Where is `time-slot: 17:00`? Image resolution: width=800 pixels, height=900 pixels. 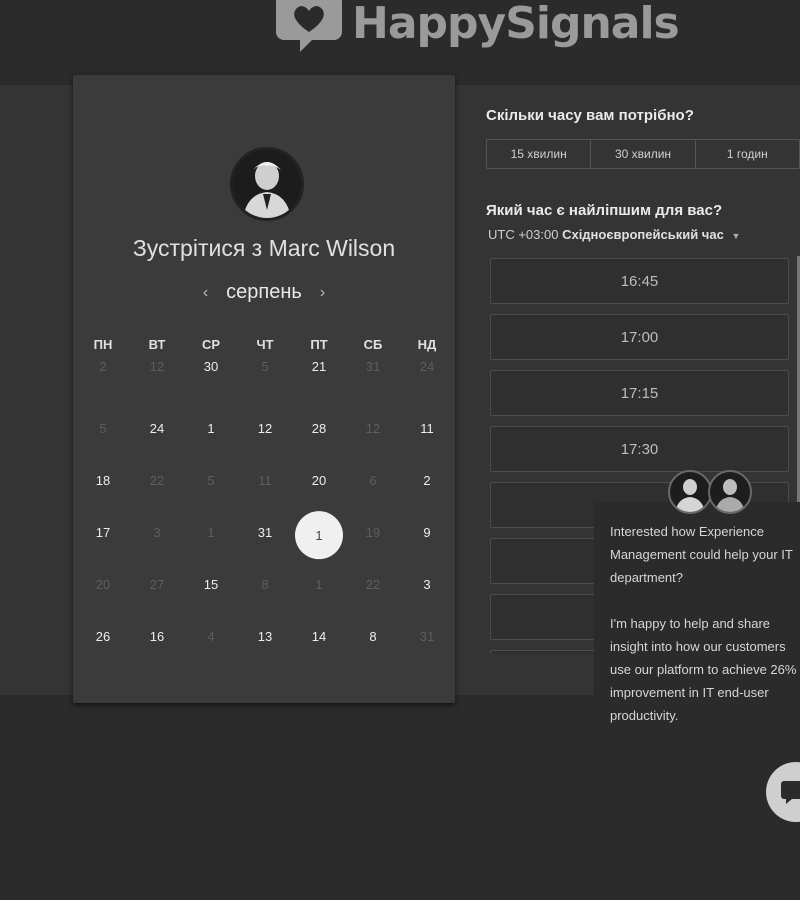
time-slot: 17:00 is located at coordinates (639, 337).